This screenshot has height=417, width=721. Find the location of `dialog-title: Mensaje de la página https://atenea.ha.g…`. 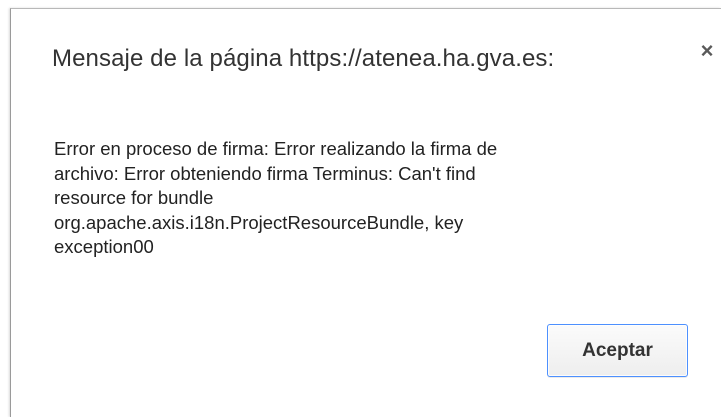

dialog-title: Mensaje de la página https://atenea.ha.g… is located at coordinates (303, 58).